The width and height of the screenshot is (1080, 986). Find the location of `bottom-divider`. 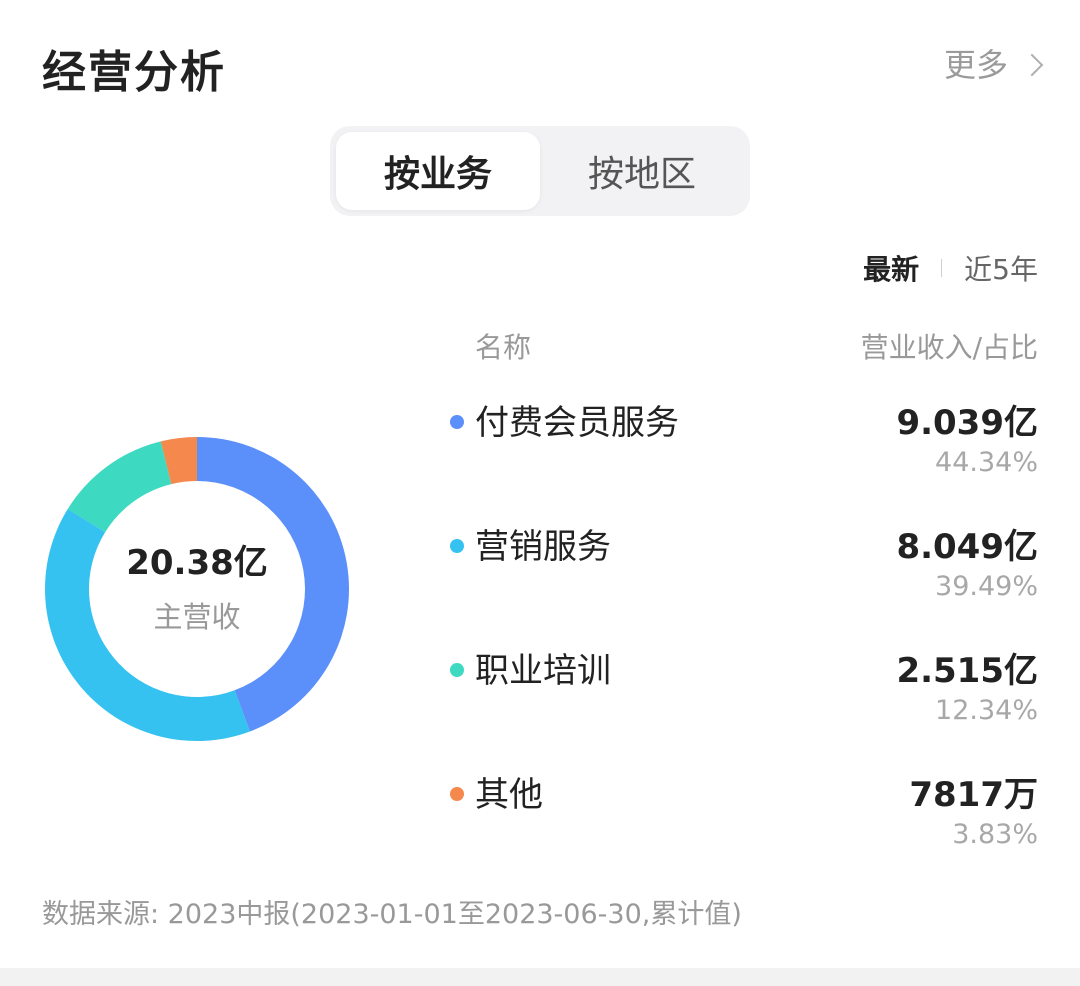

bottom-divider is located at coordinates (540, 977).